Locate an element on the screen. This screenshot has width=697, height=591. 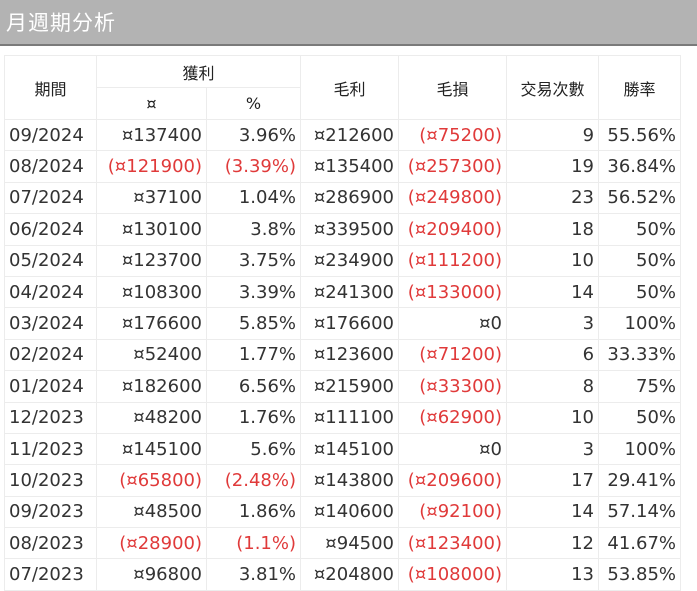
gross-loss-cell: (¤71200) is located at coordinates (453, 355).